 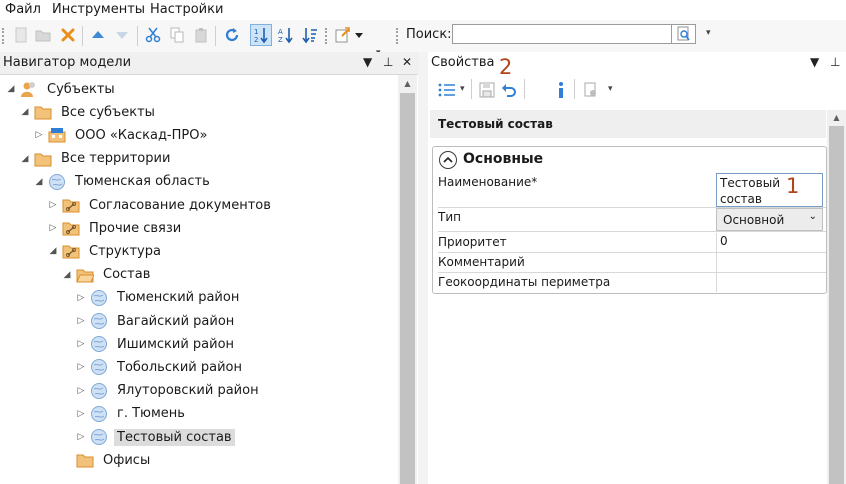 I want to click on tree-item: ◢ Состав, so click(x=106, y=275).